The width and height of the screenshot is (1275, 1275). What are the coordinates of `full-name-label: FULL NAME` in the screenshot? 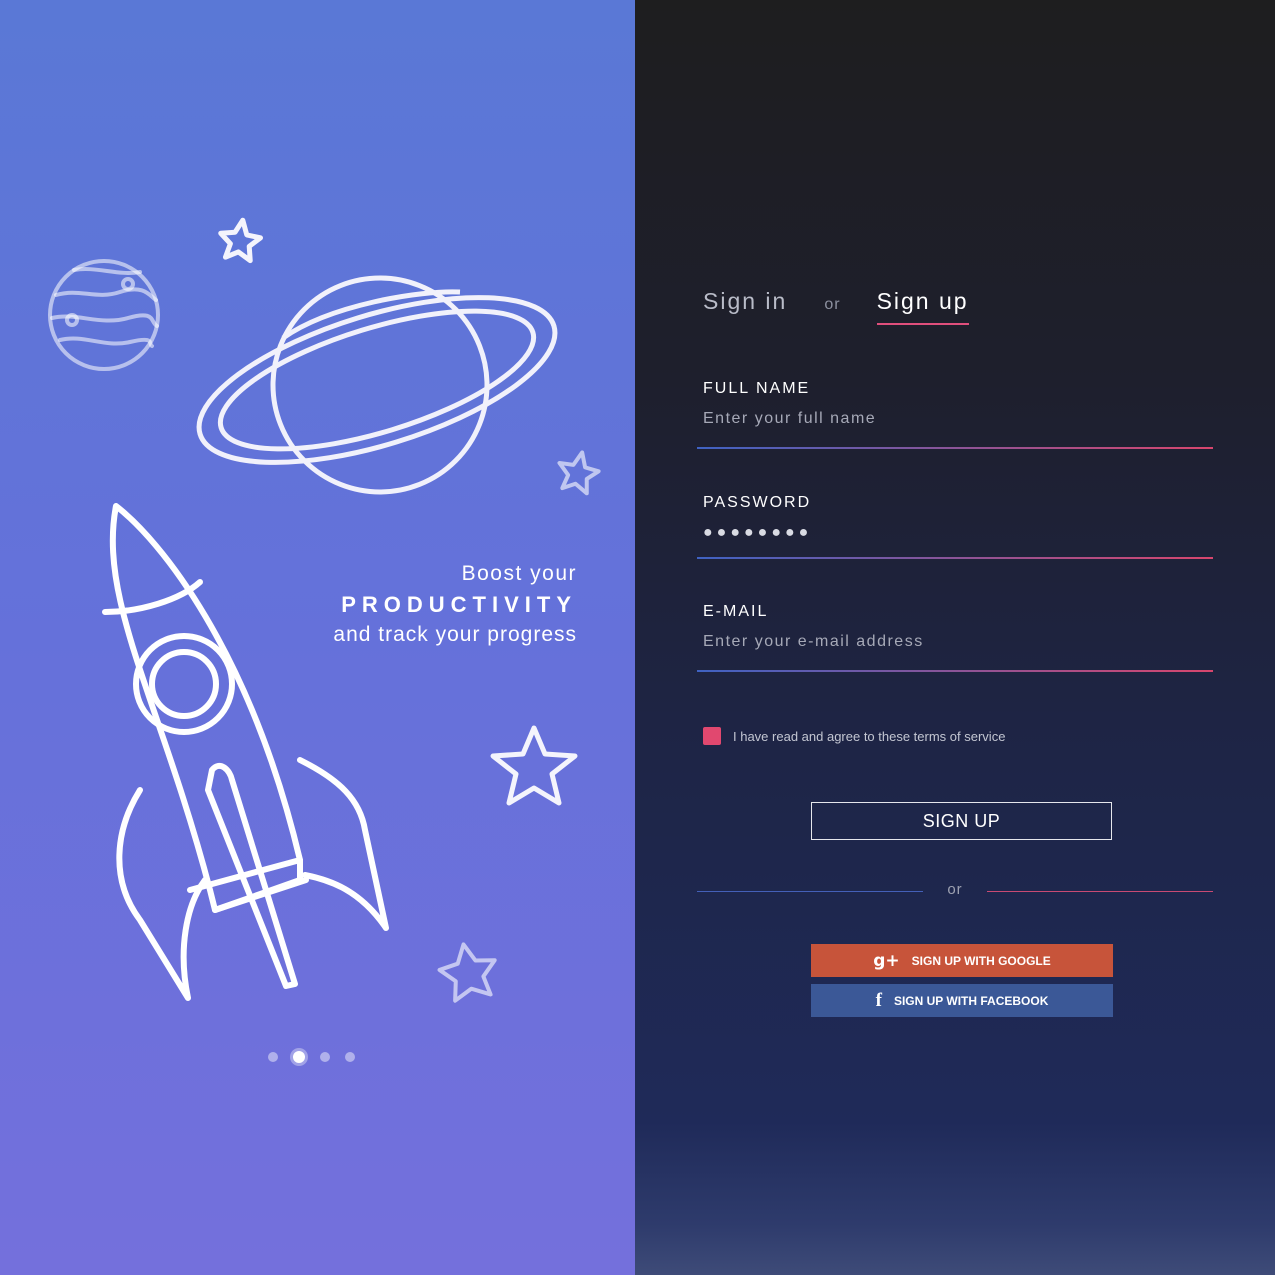 It's located at (757, 388).